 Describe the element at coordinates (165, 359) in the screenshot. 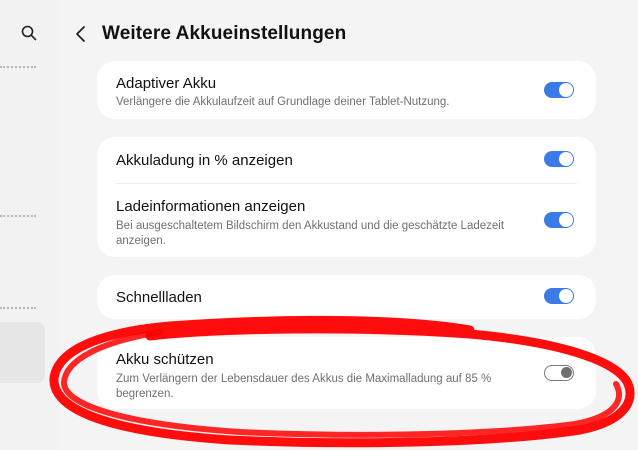

I see `setting-title: Akku schützen` at that location.